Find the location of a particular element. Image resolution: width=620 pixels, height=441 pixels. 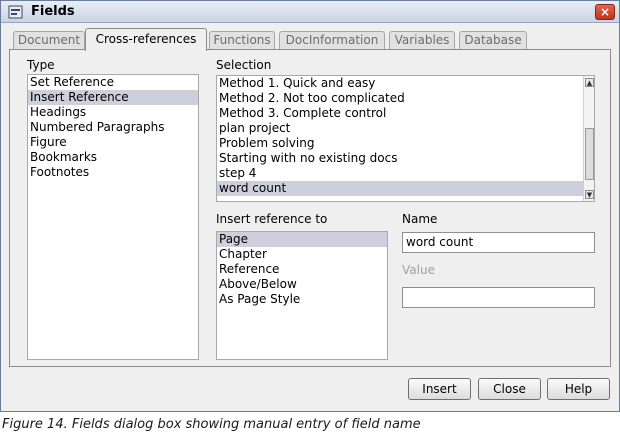

type-item: Set Reference is located at coordinates (113, 82).